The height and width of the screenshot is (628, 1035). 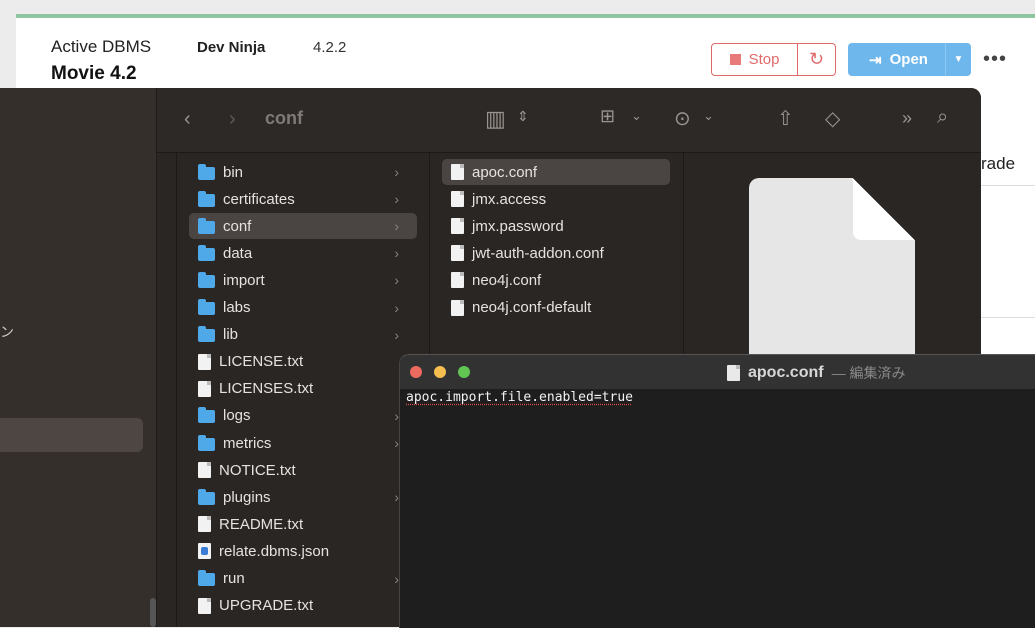 I want to click on divider, so click(x=1008, y=185).